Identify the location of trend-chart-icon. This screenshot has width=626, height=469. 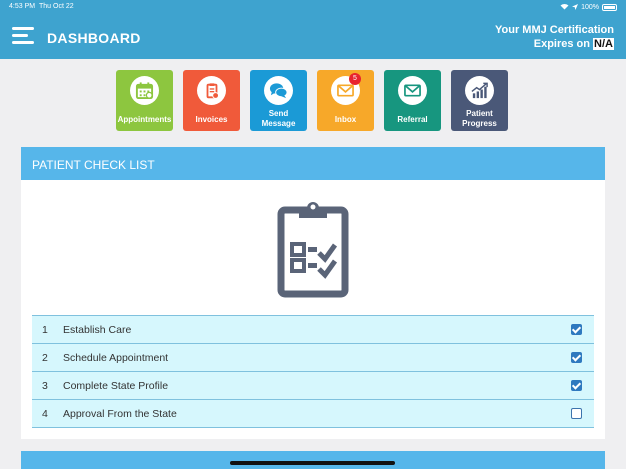
(479, 90).